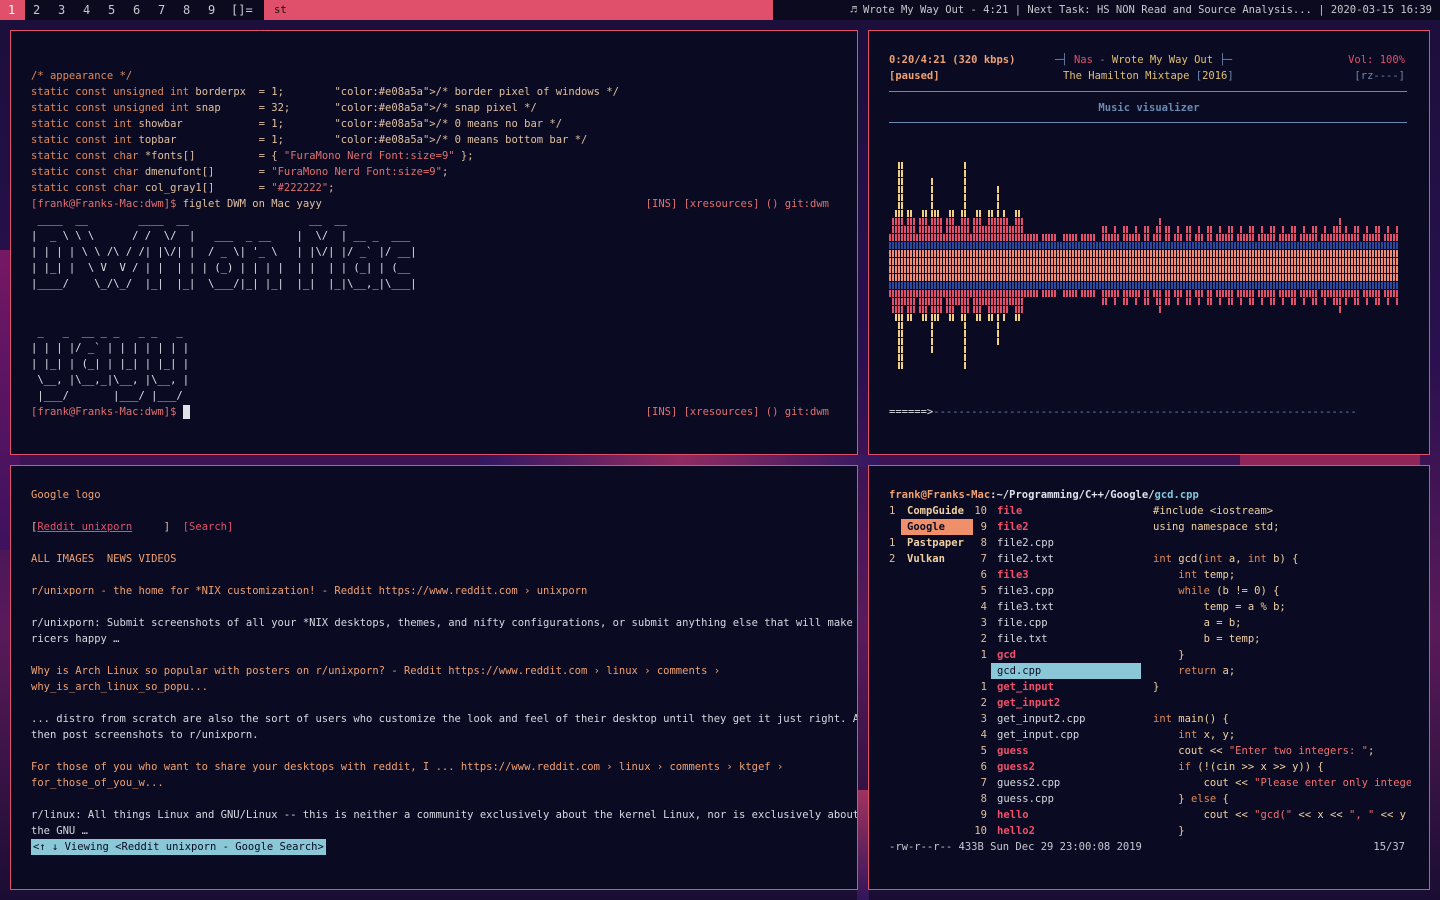  Describe the element at coordinates (1025, 607) in the screenshot. I see `file-item: file3.txt` at that location.